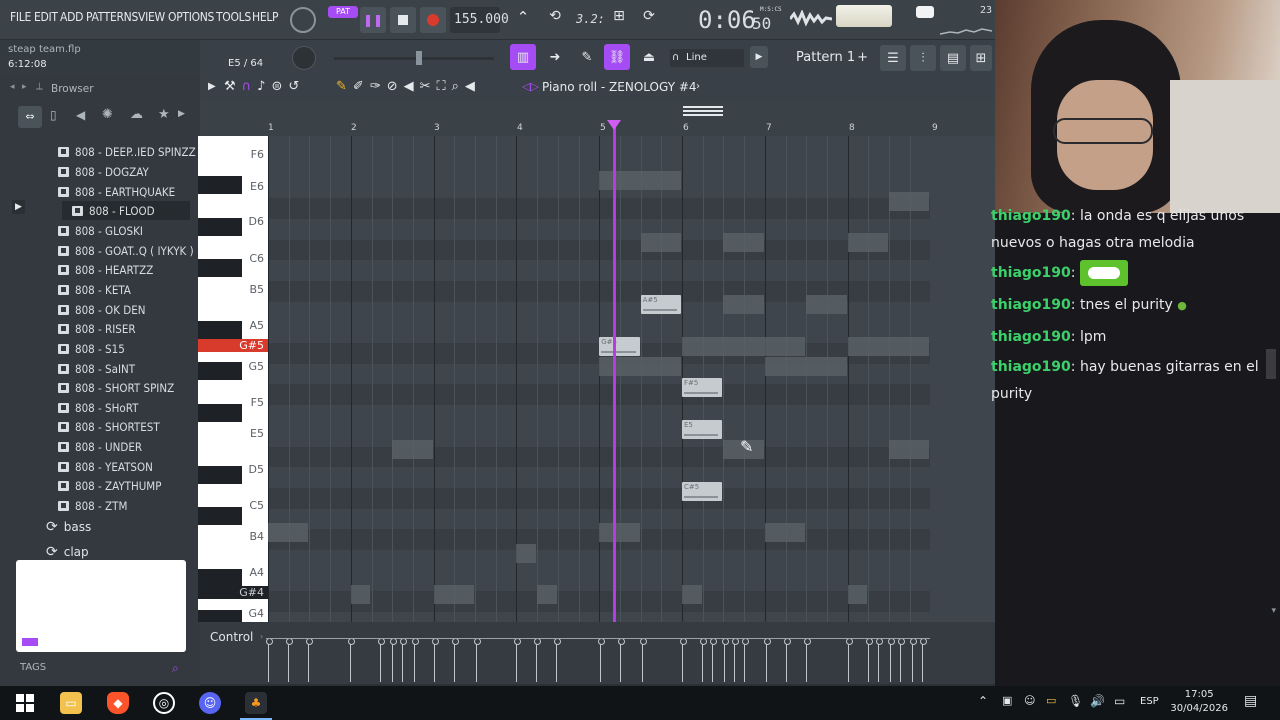 This screenshot has width=1280, height=720. I want to click on tray-discord-icon: ☺, so click(1029, 700).